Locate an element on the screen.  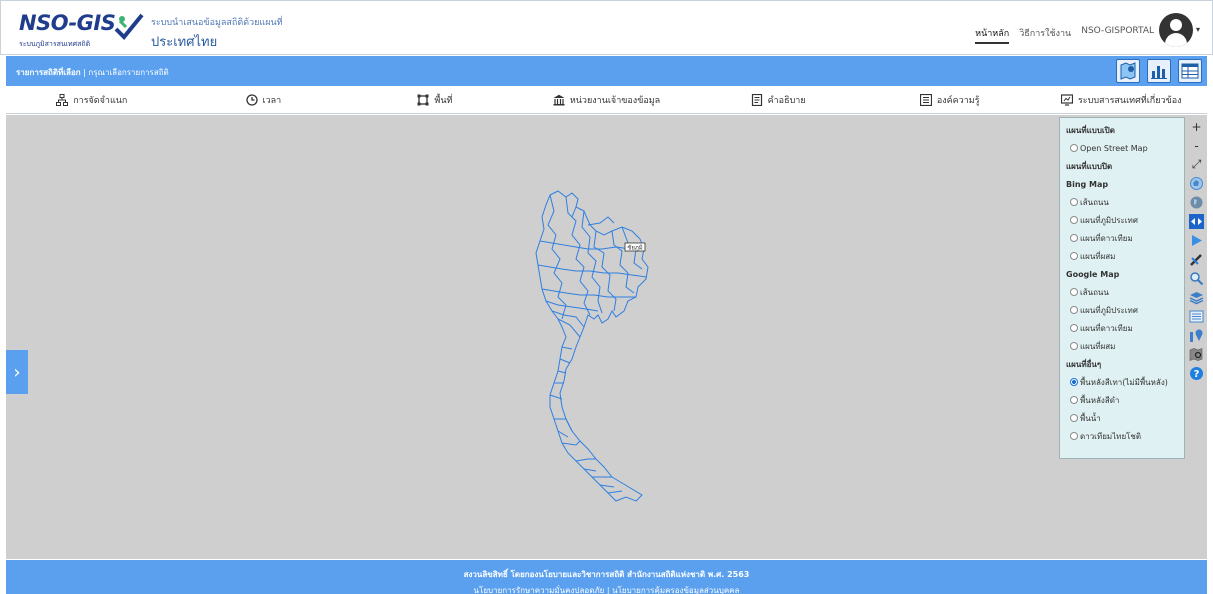
legend-button is located at coordinates (1196, 316).